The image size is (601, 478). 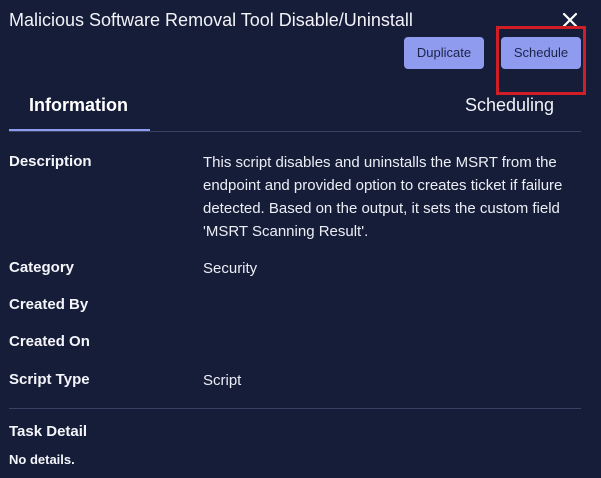 What do you see at coordinates (295, 408) in the screenshot?
I see `section-divider` at bounding box center [295, 408].